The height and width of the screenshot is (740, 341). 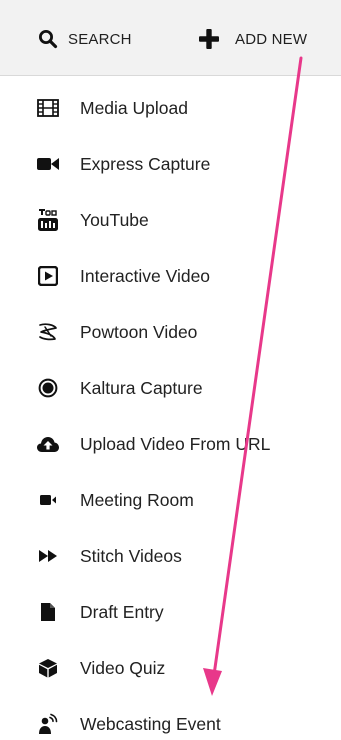 I want to click on menu-item-label: Upload Video From URL, so click(x=175, y=443).